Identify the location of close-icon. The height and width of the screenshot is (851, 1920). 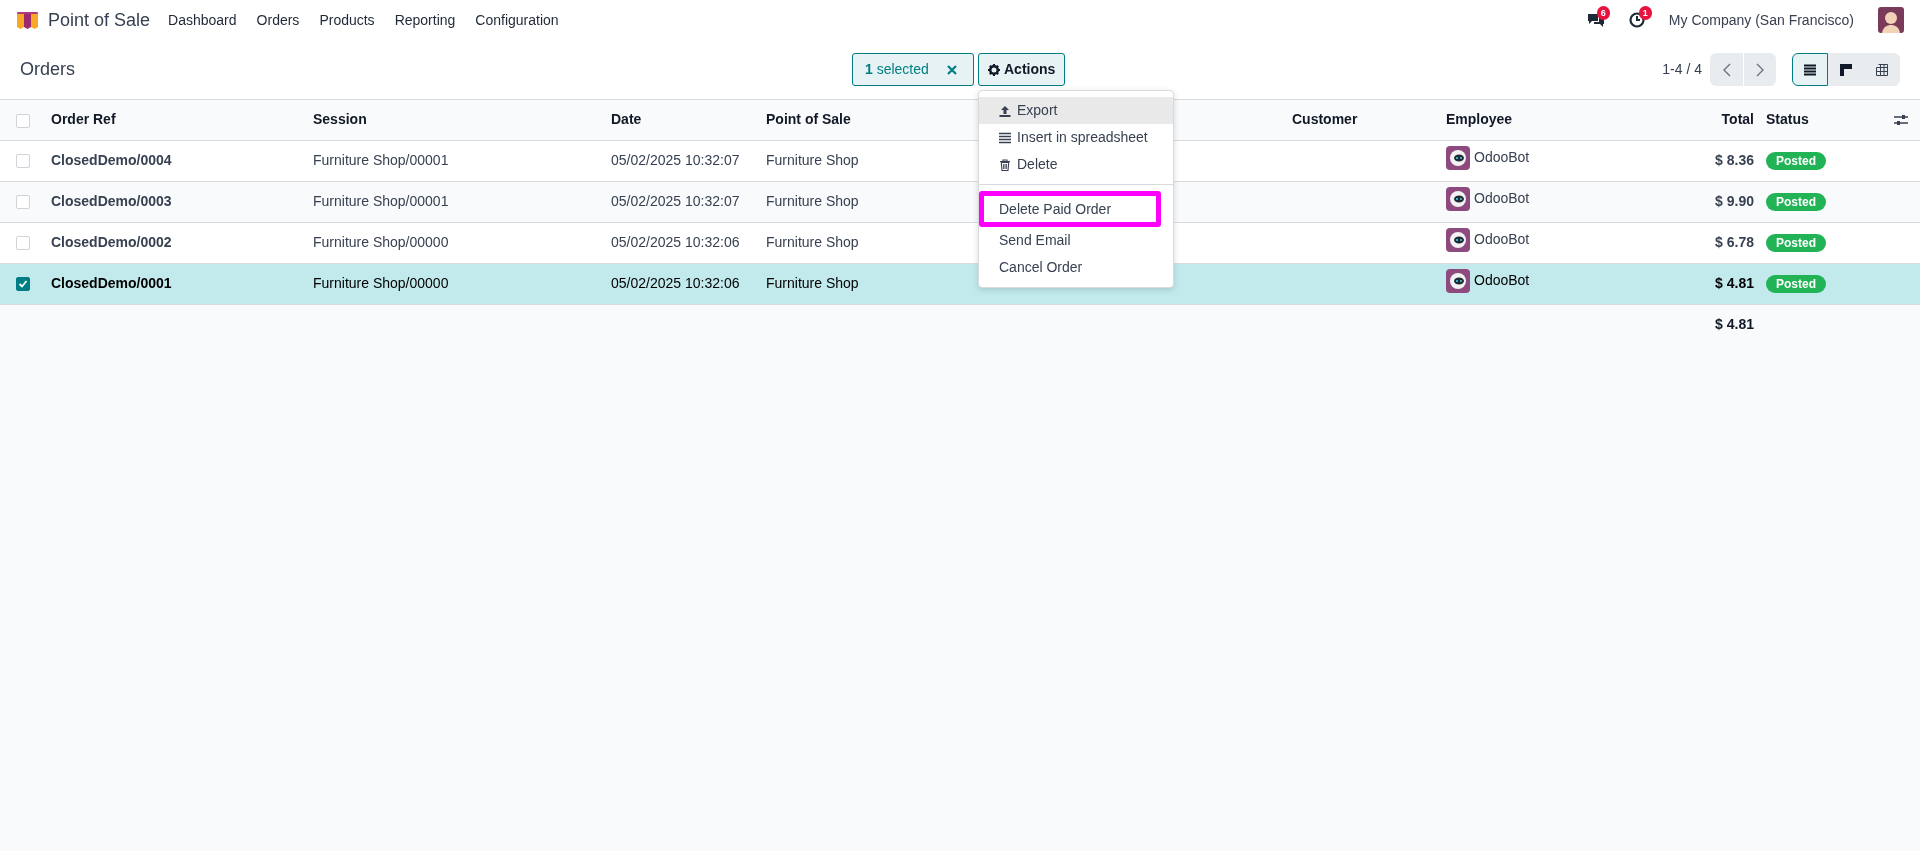
(951, 69).